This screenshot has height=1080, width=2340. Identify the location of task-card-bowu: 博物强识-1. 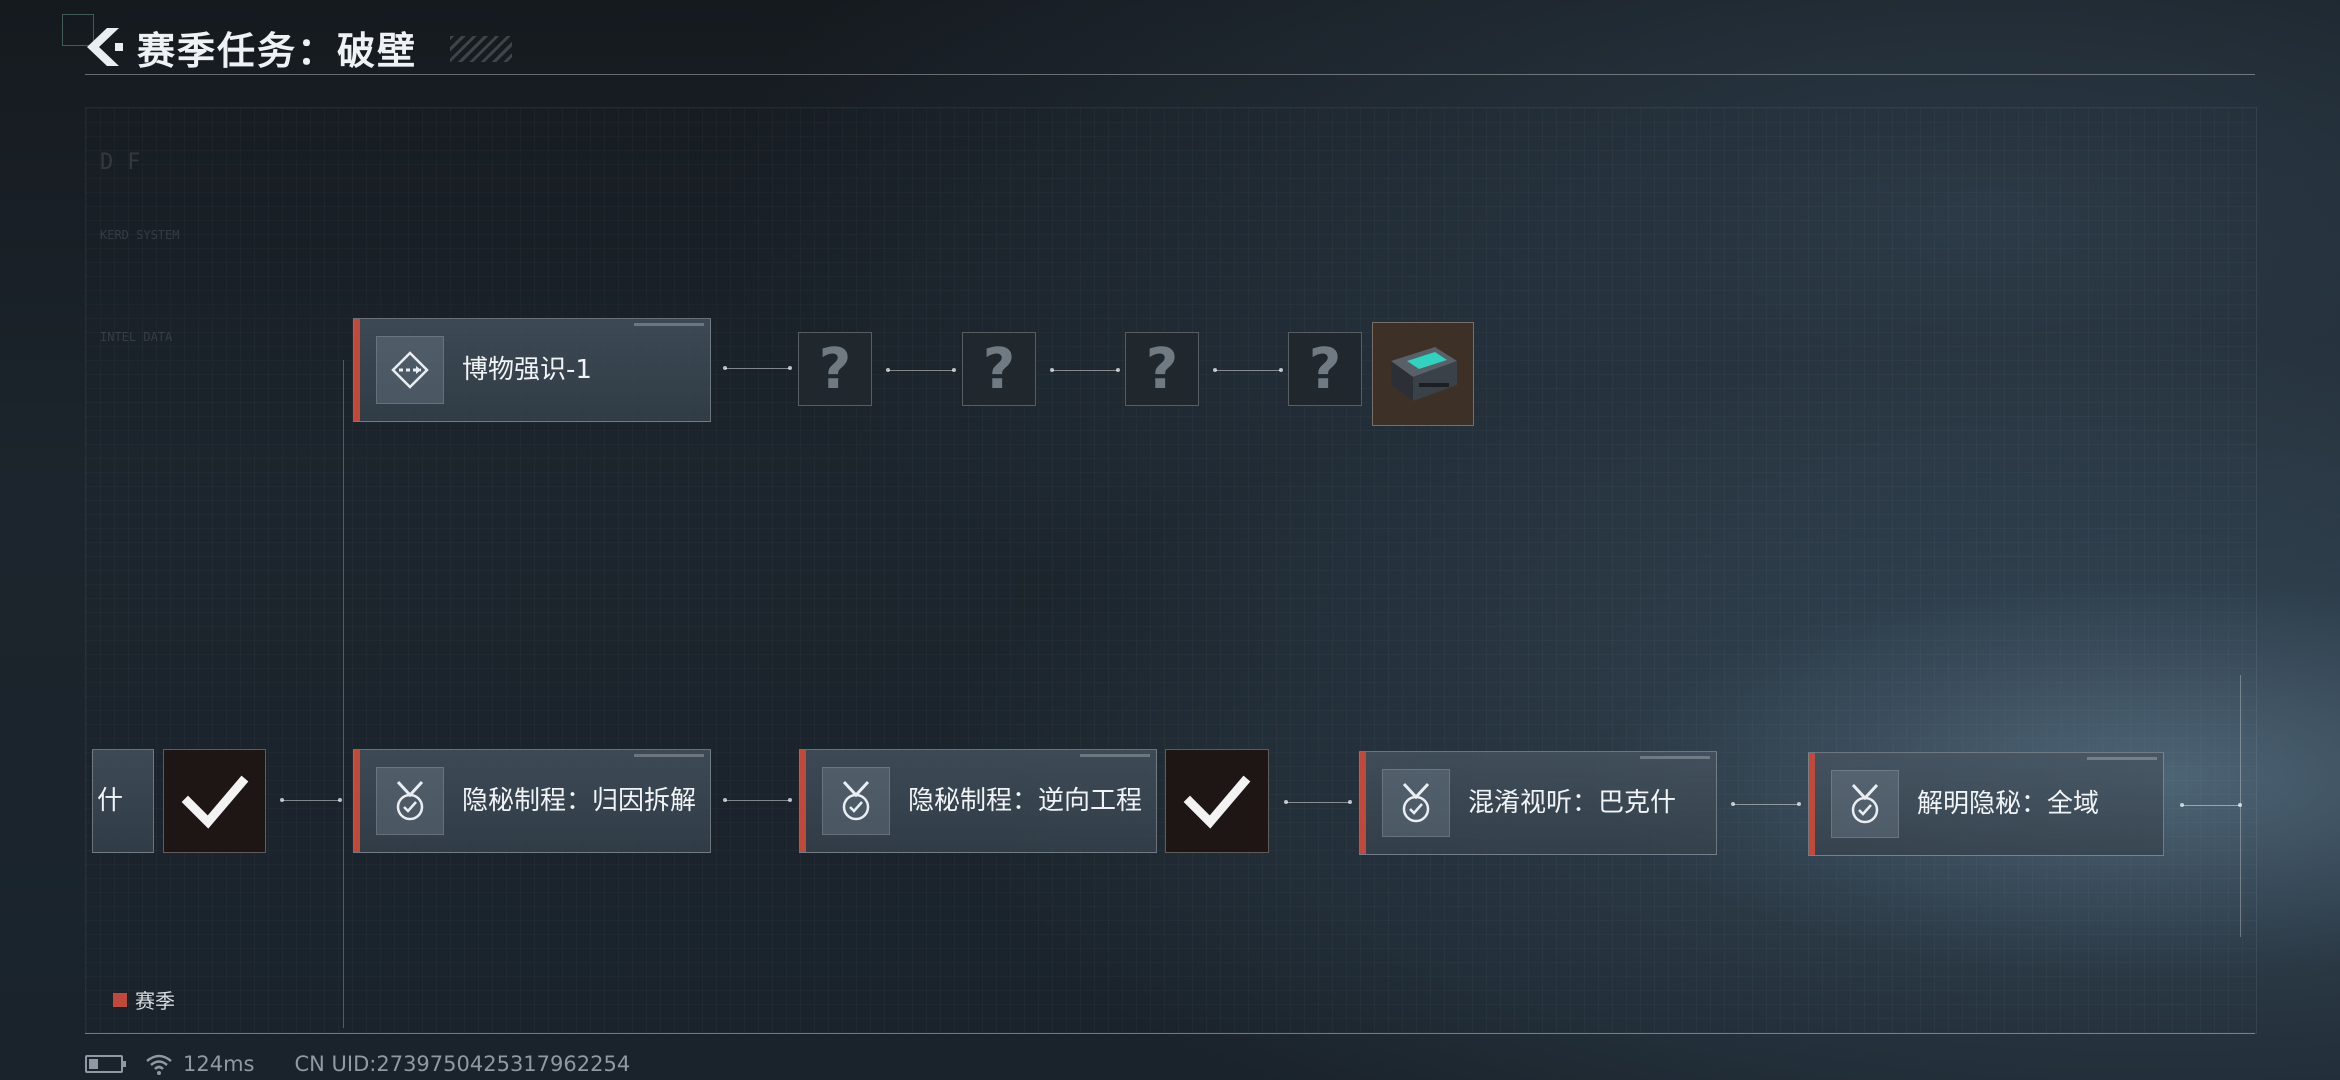
(532, 370).